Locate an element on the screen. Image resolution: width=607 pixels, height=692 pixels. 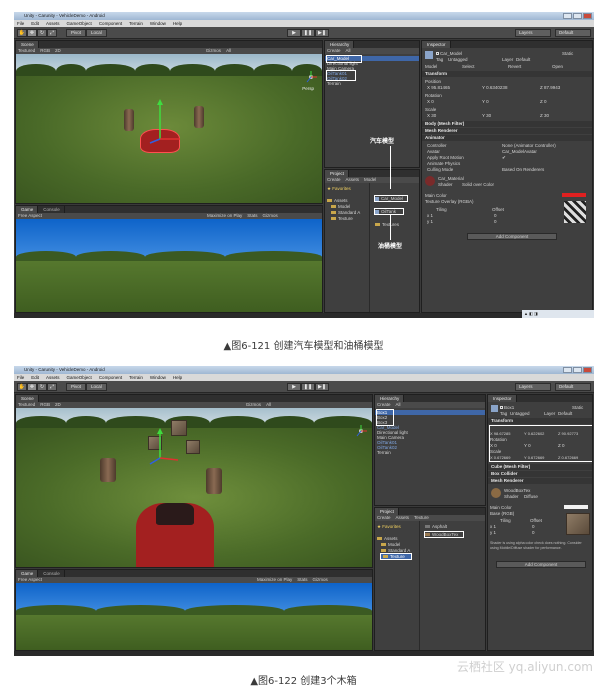
breadcrumb-texture: Texture is located at coordinates (421, 518).